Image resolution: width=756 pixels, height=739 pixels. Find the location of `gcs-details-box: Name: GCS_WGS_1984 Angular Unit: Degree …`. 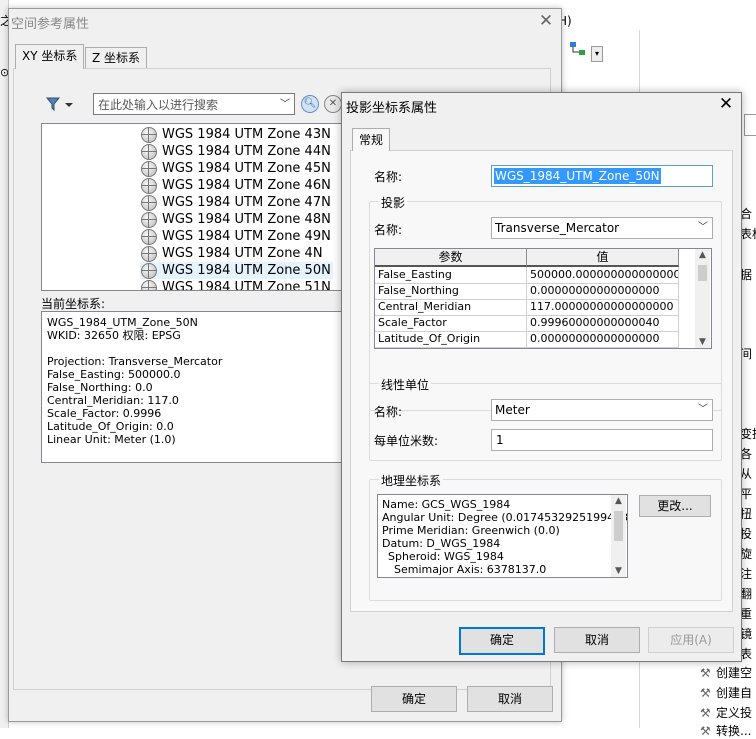

gcs-details-box: Name: GCS_WGS_1984 Angular Unit: Degree … is located at coordinates (502, 536).